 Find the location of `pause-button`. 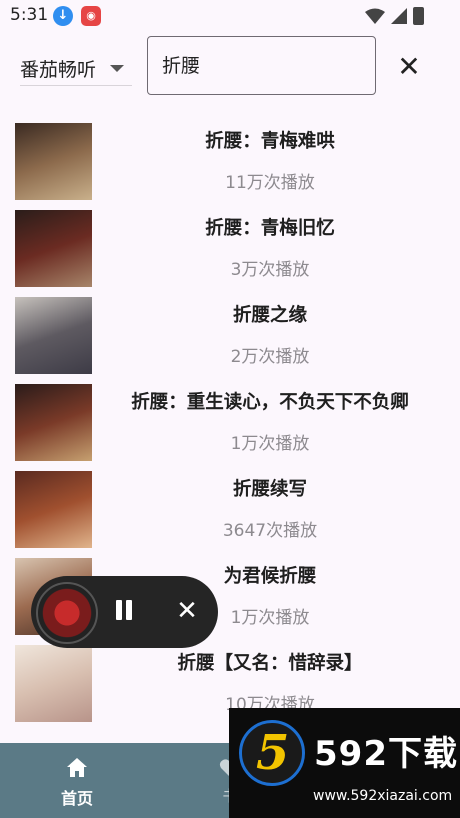

pause-button is located at coordinates (124, 611).